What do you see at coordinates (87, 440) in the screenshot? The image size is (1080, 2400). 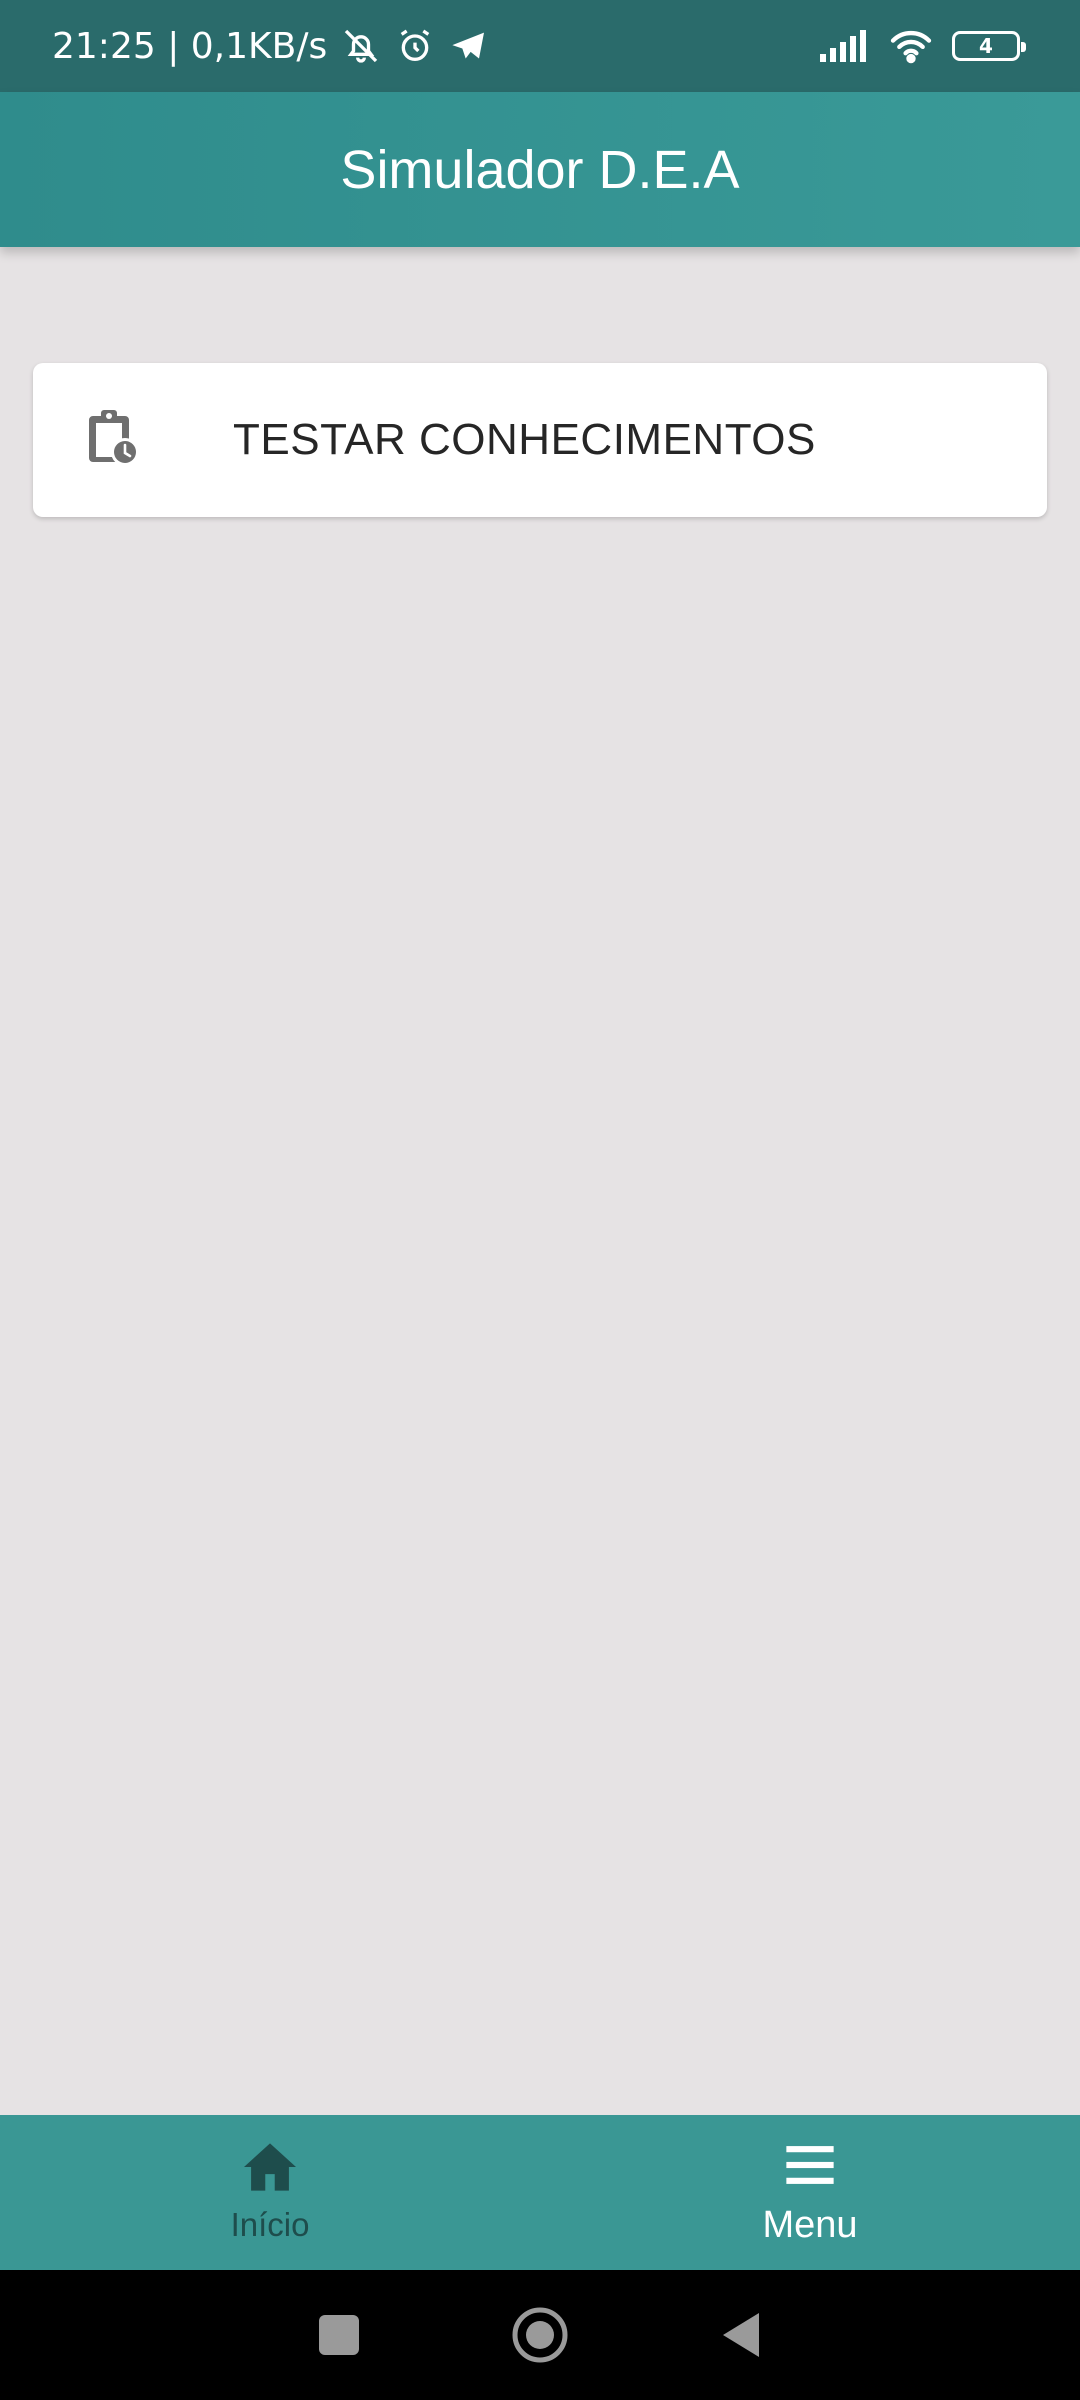 I see `clipboard-clock-icon` at bounding box center [87, 440].